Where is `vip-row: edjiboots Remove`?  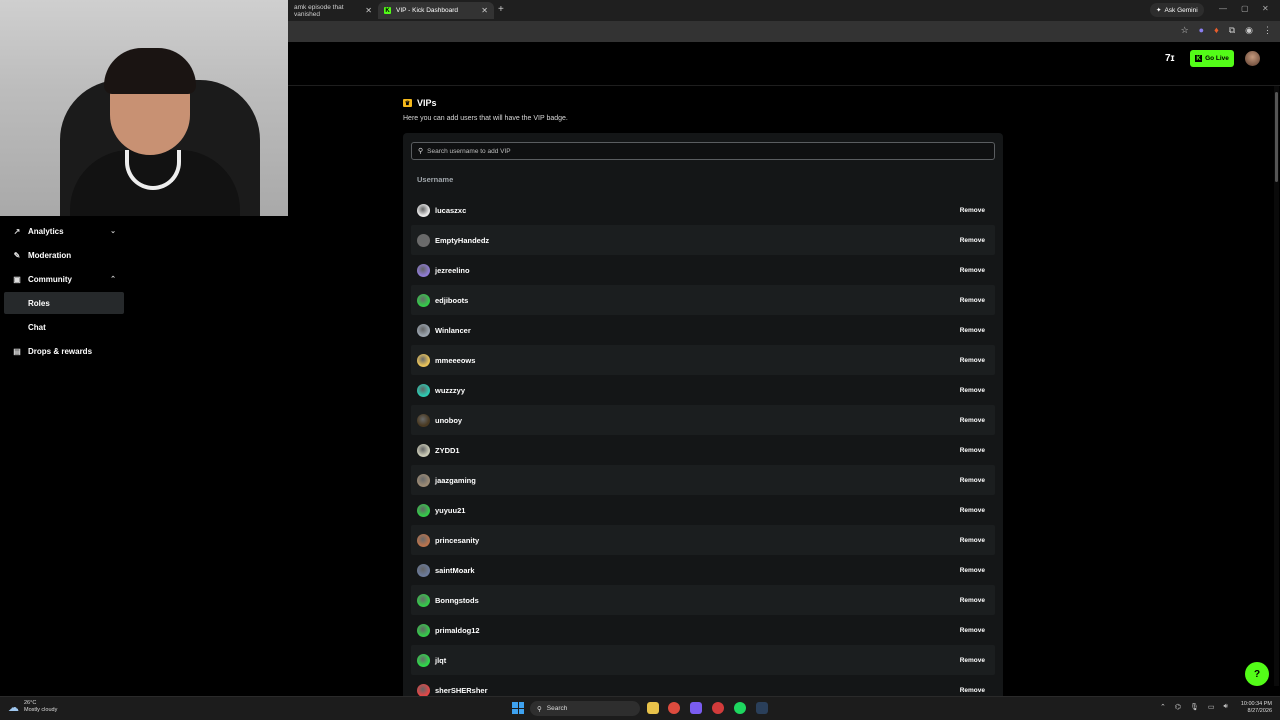
vip-row: edjiboots Remove is located at coordinates (703, 300).